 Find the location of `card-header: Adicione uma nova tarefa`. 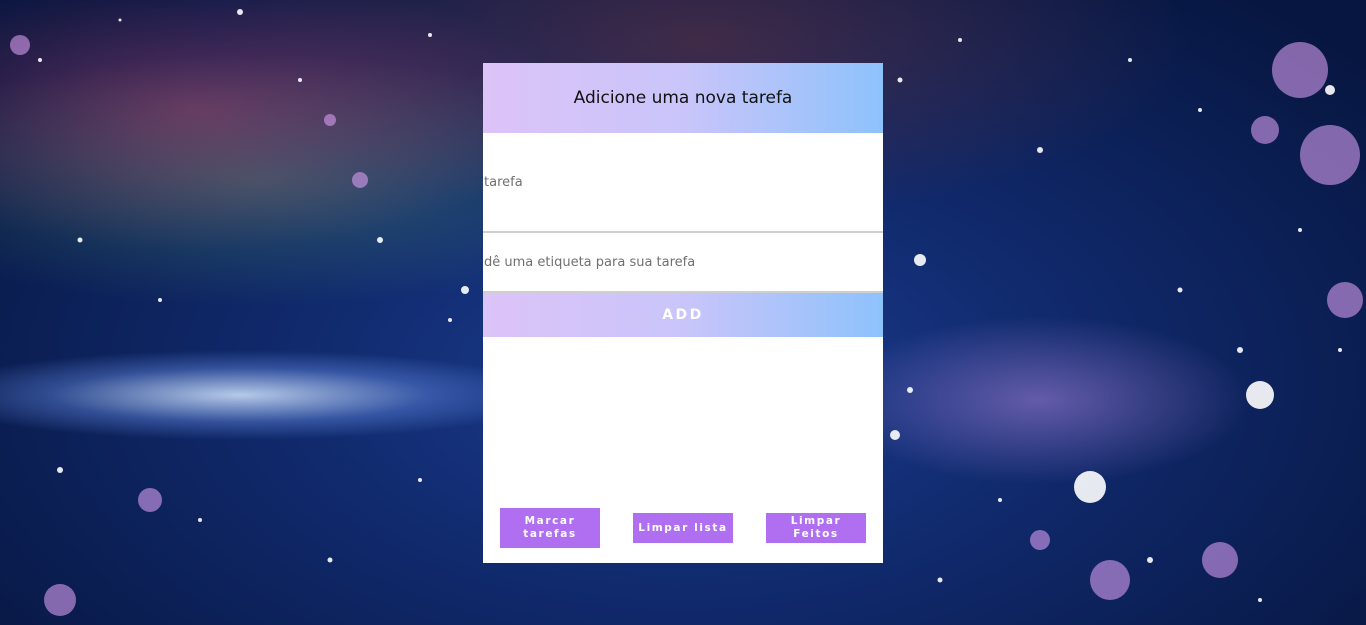

card-header: Adicione uma nova tarefa is located at coordinates (683, 98).